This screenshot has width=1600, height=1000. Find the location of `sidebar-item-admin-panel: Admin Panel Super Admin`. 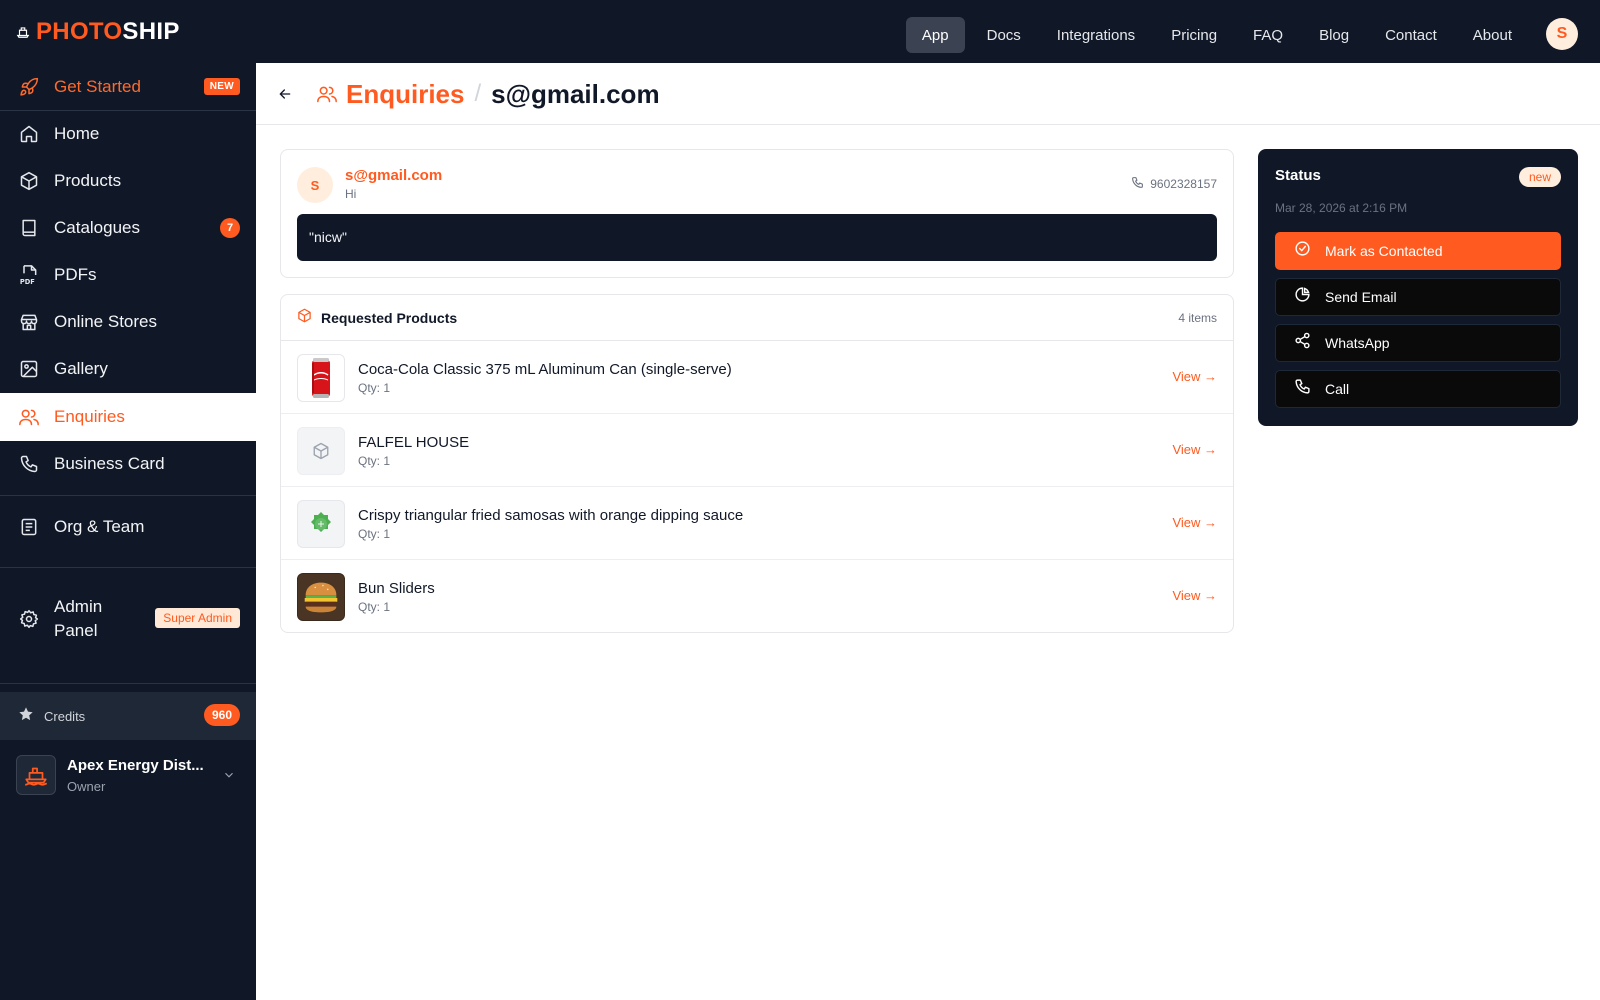

sidebar-item-admin-panel: Admin Panel Super Admin is located at coordinates (128, 619).